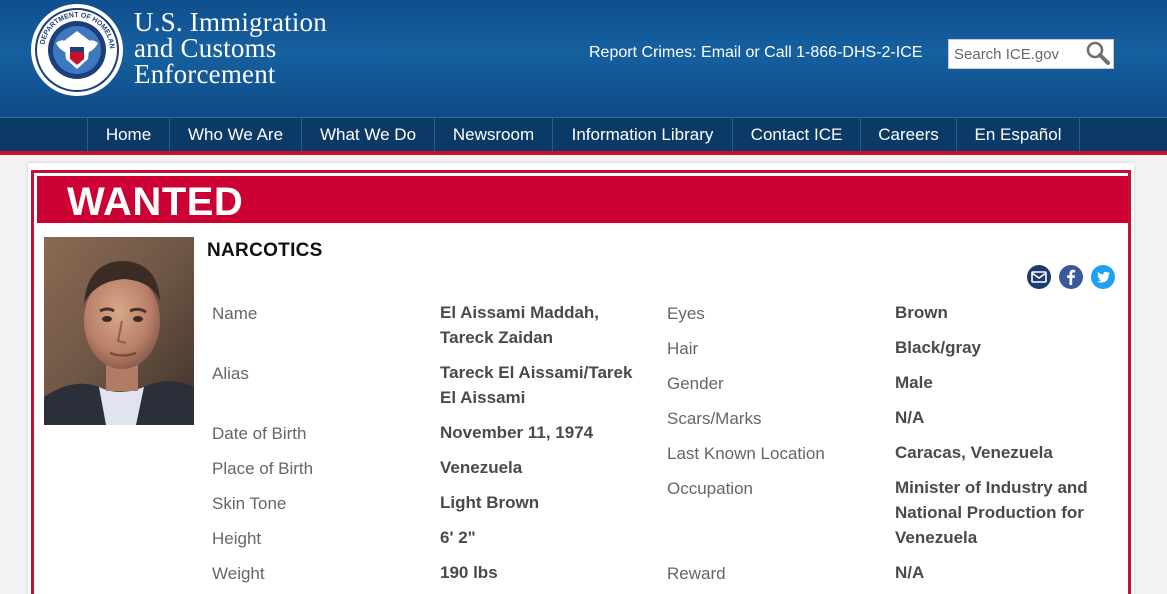 Image resolution: width=1167 pixels, height=594 pixels. What do you see at coordinates (119, 331) in the screenshot?
I see `suspect-photo` at bounding box center [119, 331].